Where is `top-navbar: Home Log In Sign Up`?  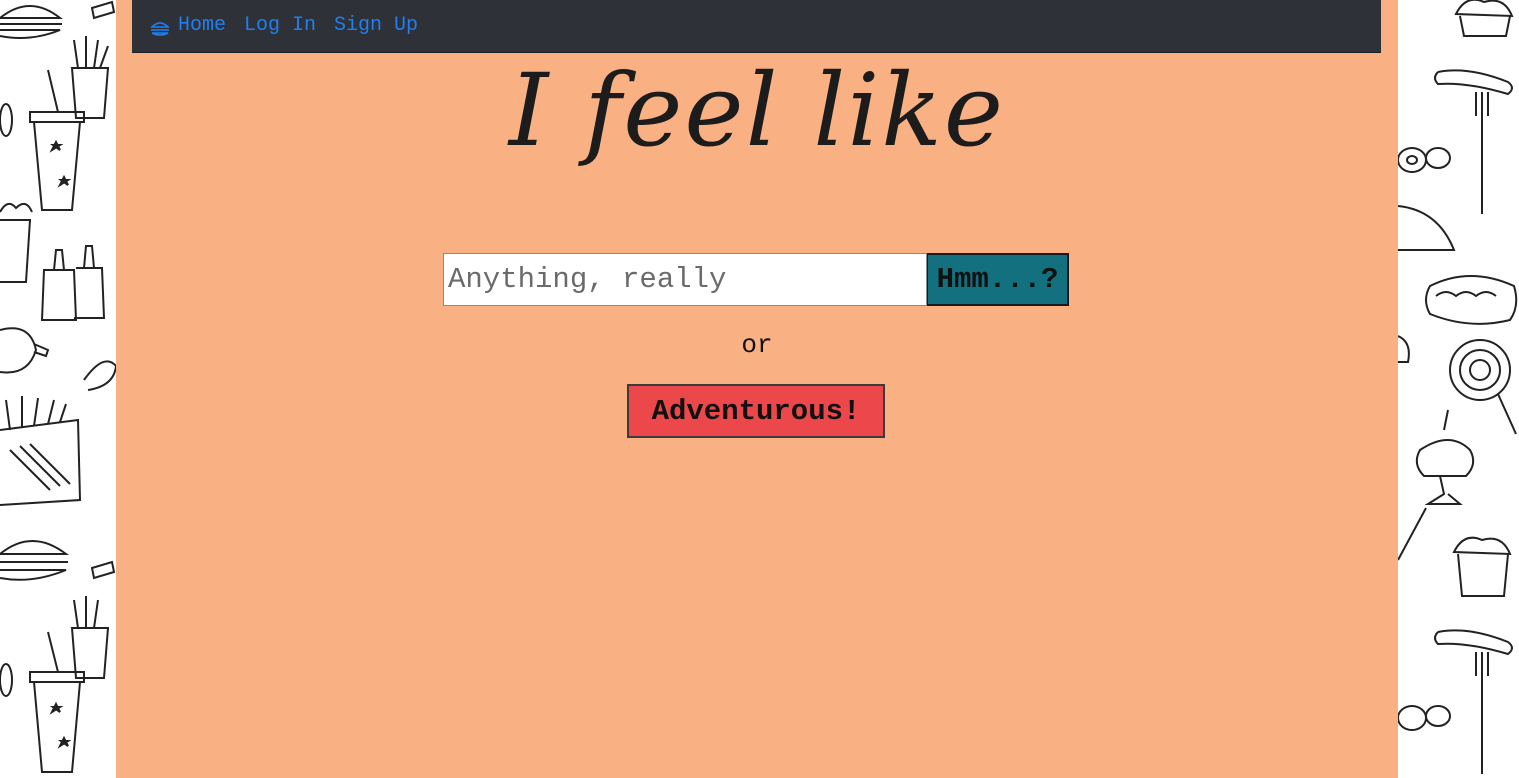
top-navbar: Home Log In Sign Up is located at coordinates (756, 26).